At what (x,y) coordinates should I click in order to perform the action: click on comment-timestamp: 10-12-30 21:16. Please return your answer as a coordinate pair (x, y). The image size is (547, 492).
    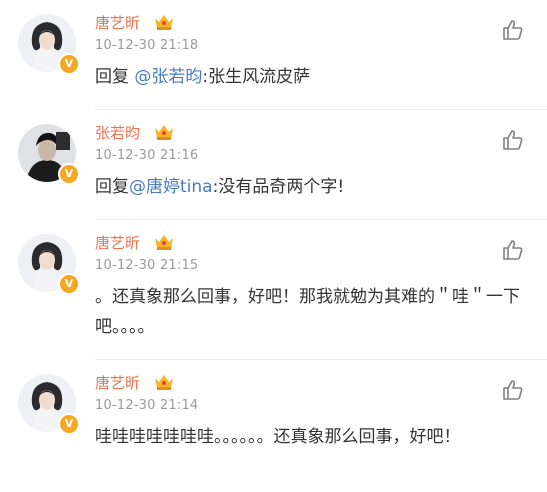
    Looking at the image, I should click on (147, 155).